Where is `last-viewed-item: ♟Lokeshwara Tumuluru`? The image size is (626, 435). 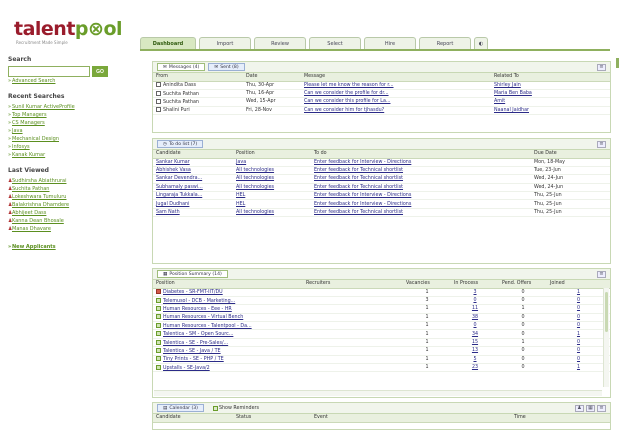 last-viewed-item: ♟Lokeshwara Tumuluru is located at coordinates (73, 197).